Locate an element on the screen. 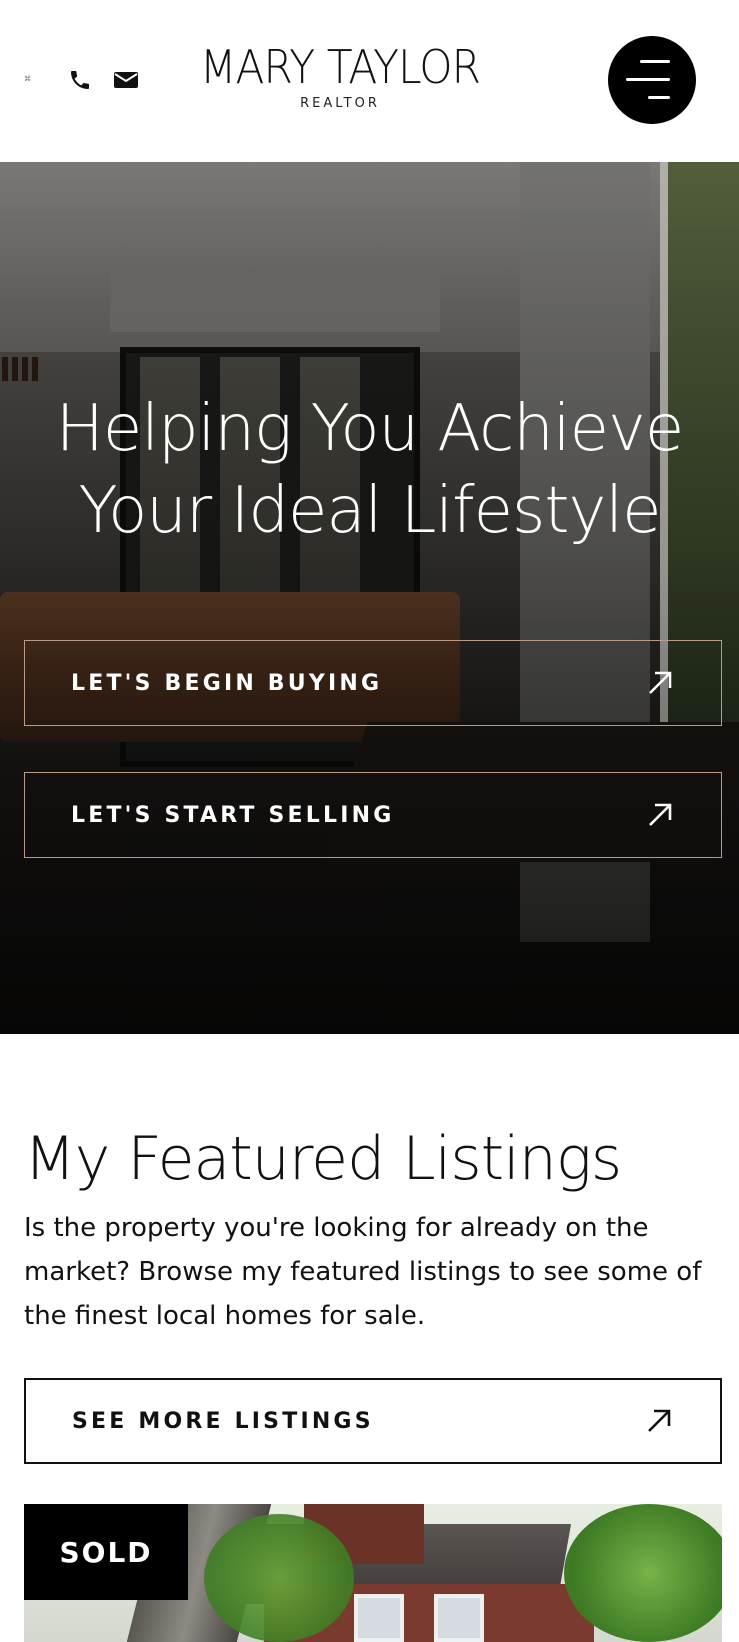 This screenshot has height=1642, width=739. featured-listings-title: My Featured Listings is located at coordinates (323, 1159).